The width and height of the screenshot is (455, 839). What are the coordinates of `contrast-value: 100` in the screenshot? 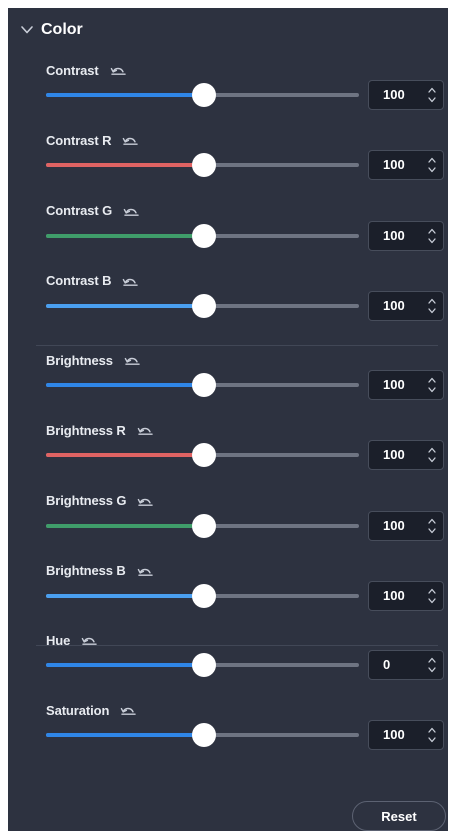 It's located at (394, 95).